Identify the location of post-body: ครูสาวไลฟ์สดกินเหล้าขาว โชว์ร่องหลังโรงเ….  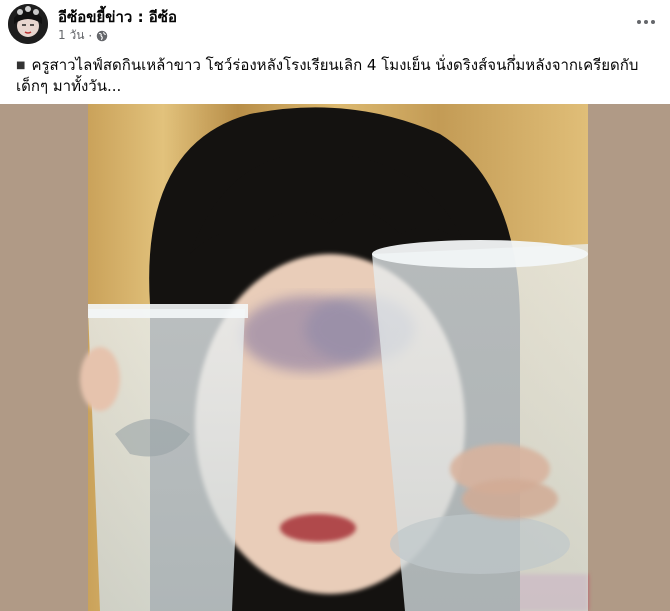
(327, 75).